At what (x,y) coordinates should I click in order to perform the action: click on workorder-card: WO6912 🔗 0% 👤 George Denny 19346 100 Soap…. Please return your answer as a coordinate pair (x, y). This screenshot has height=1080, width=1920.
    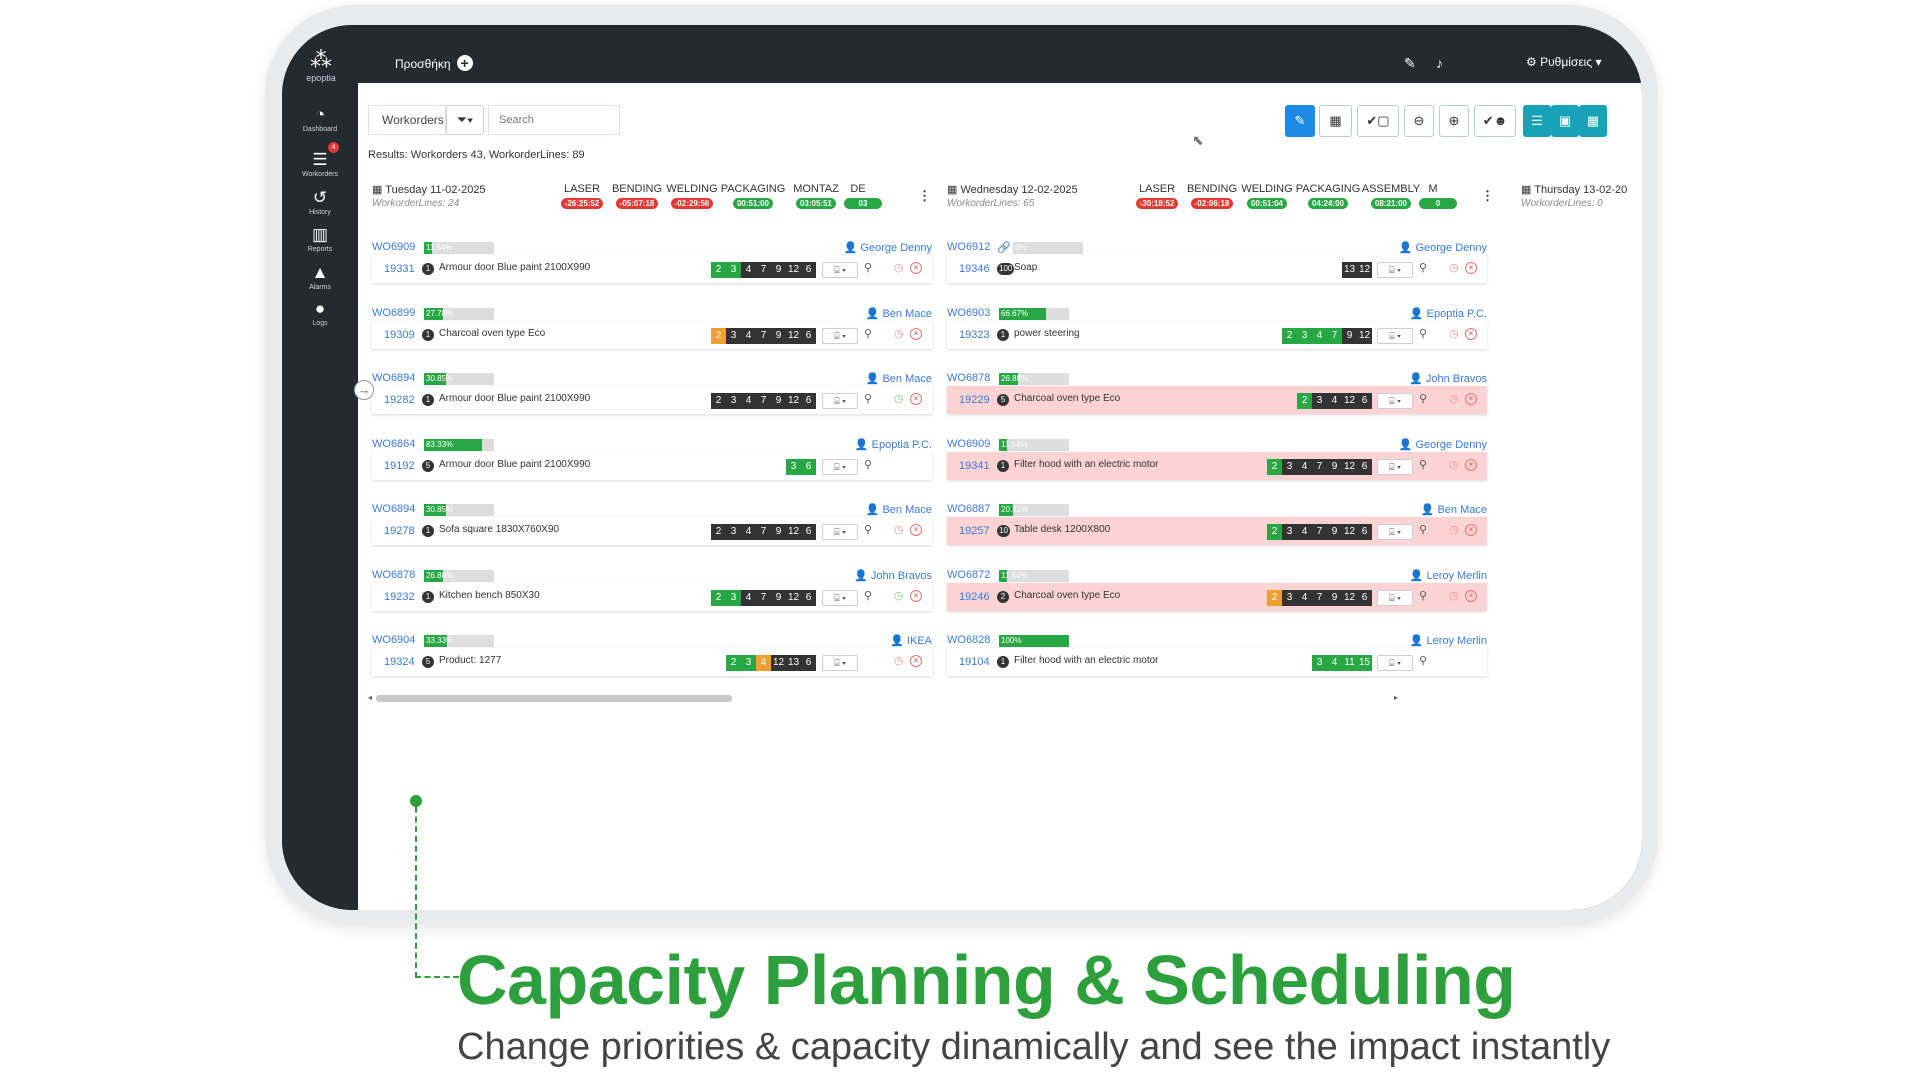
    Looking at the image, I should click on (1217, 274).